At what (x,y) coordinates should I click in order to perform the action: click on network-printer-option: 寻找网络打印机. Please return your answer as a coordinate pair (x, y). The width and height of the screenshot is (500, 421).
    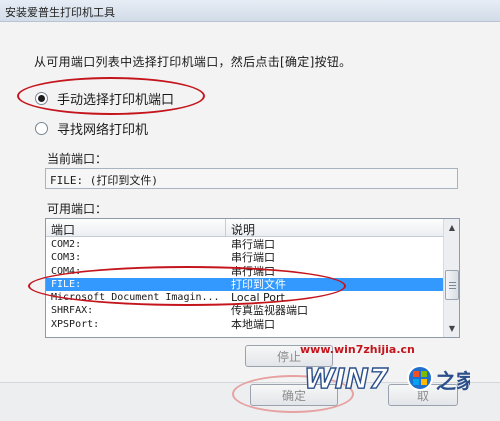
    Looking at the image, I should click on (91, 128).